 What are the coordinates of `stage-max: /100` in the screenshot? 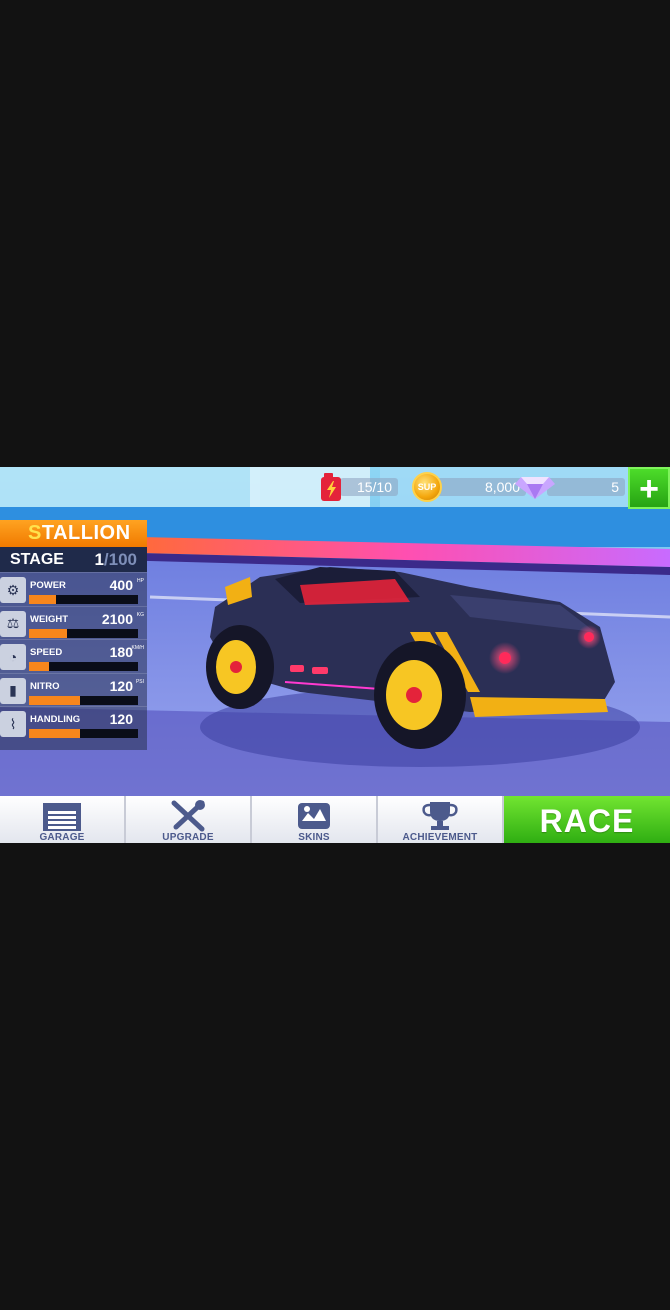 It's located at (120, 559).